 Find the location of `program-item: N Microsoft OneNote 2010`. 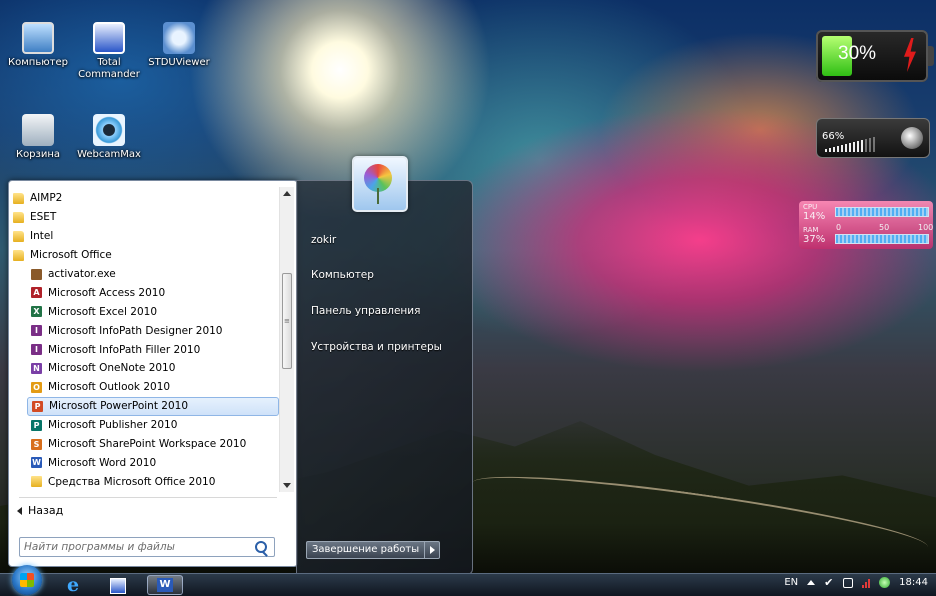

program-item: N Microsoft OneNote 2010 is located at coordinates (146, 368).